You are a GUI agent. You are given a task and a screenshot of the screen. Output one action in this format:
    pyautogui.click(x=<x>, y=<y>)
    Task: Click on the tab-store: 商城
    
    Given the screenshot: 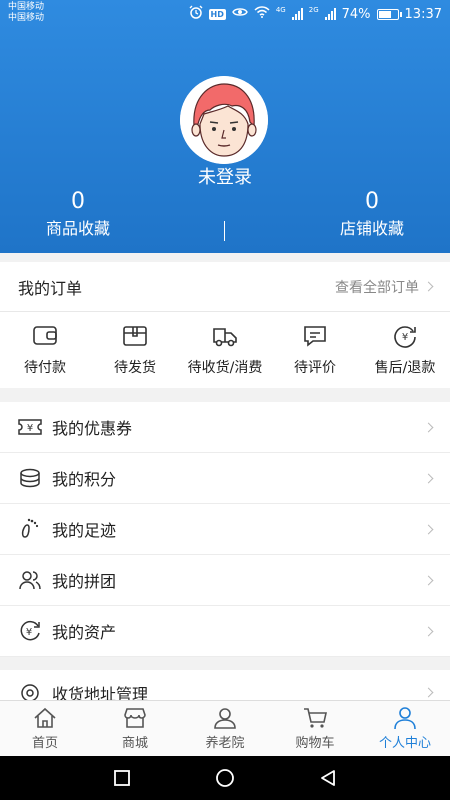 What is the action you would take?
    pyautogui.click(x=135, y=728)
    